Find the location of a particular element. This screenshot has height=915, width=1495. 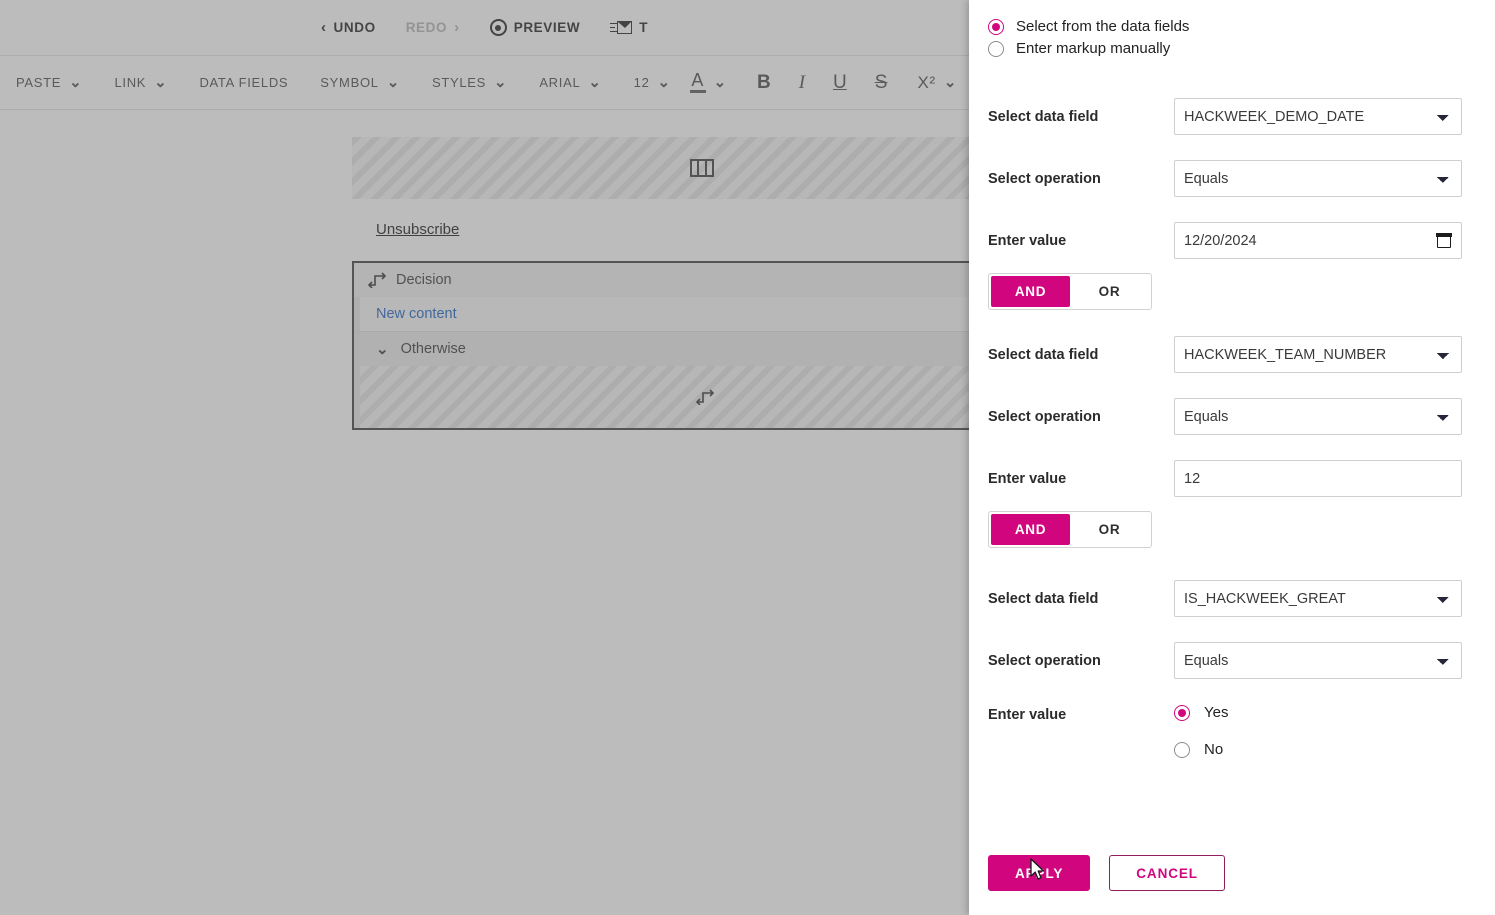

condition-3-operation-row: Select operation Equals is located at coordinates (1225, 660).